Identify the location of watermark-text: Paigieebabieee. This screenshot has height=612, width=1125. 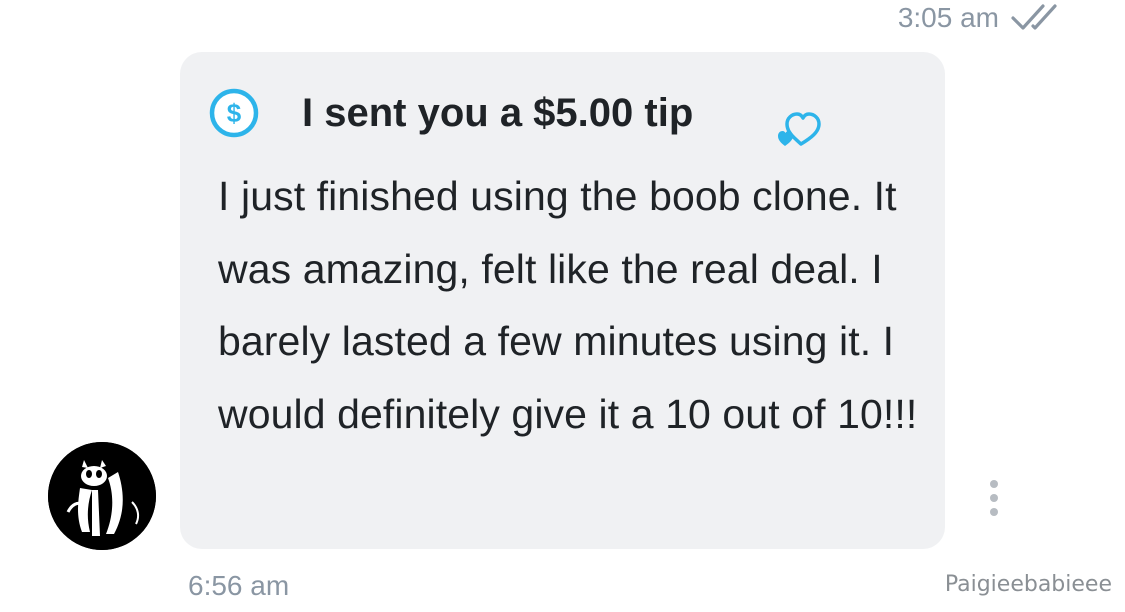
(1028, 584).